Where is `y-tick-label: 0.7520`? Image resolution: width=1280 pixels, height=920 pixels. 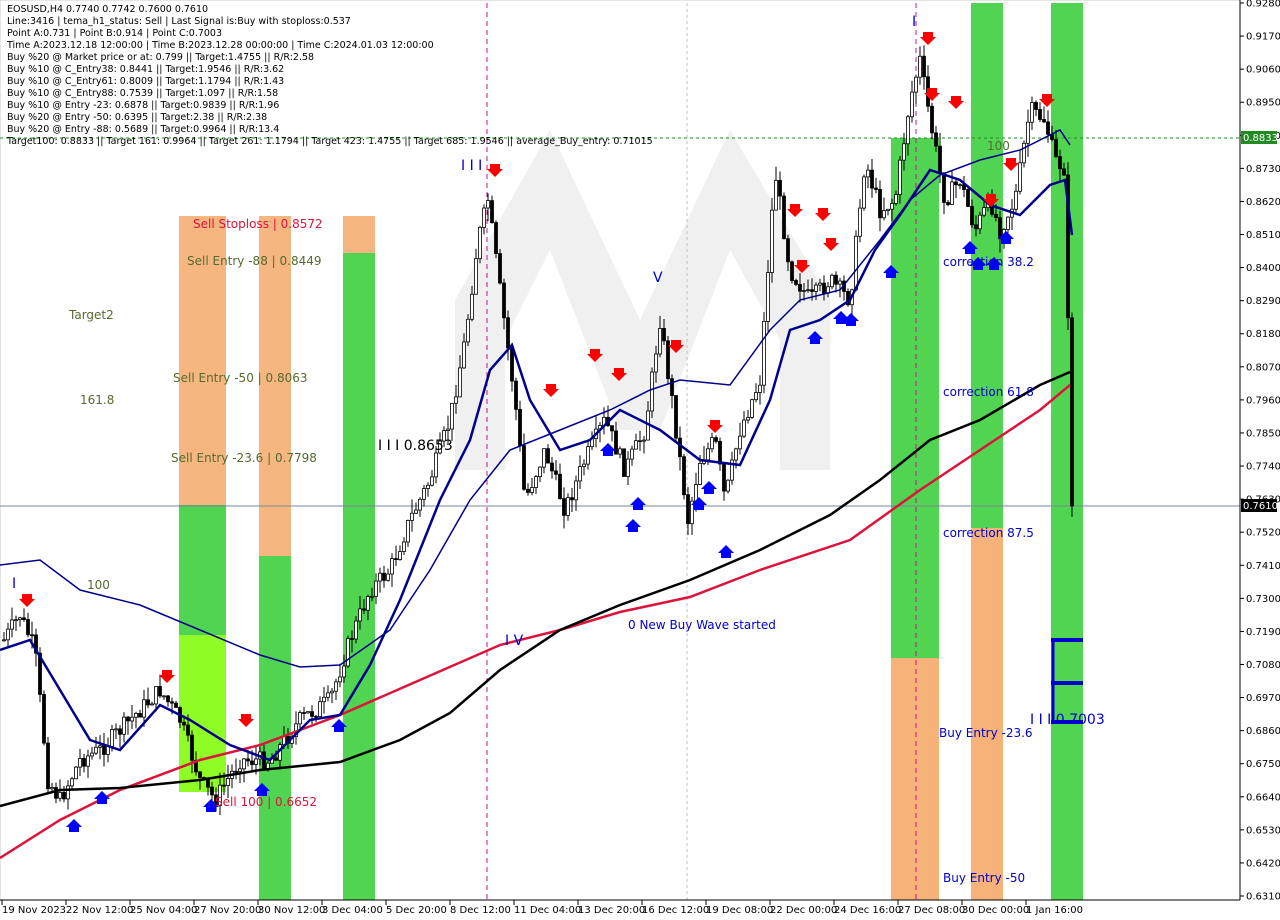 y-tick-label: 0.7520 is located at coordinates (1263, 533).